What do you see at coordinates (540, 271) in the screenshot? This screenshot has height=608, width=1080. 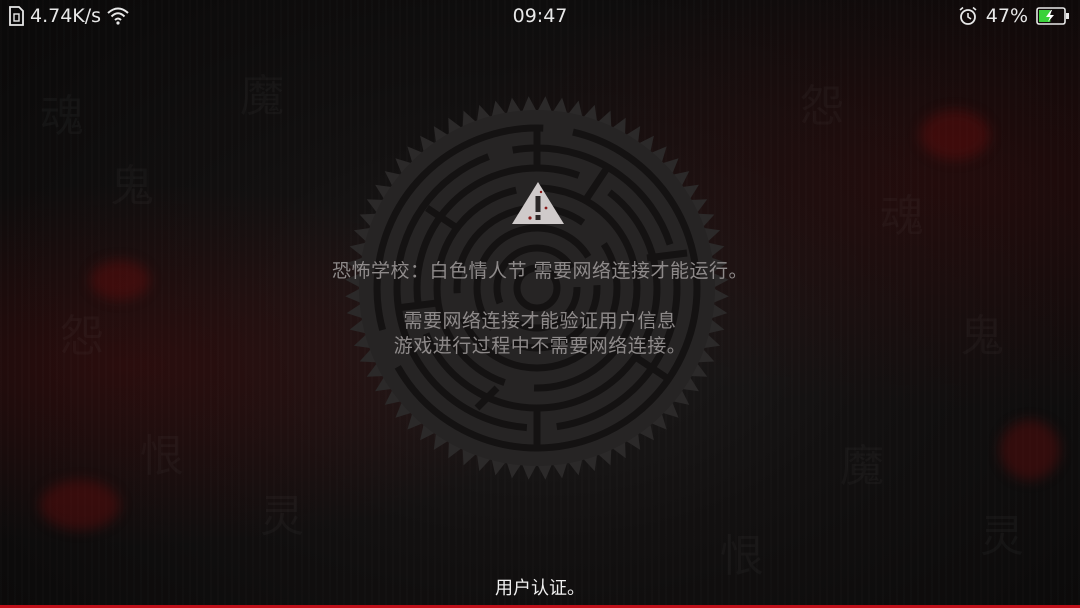 I see `dialog-title: 恐怖学校：白色情人节 需要网络连接才能运行。` at bounding box center [540, 271].